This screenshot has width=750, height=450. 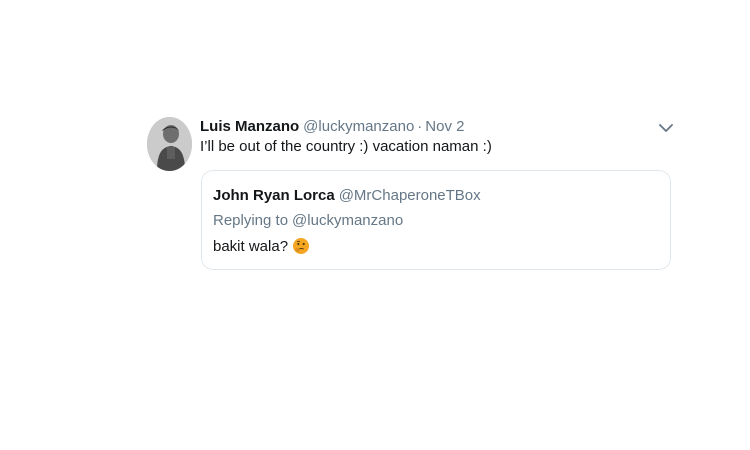 I want to click on tweet-header: Luis Manzano @luckymanzano · Nov 2, so click(x=332, y=127).